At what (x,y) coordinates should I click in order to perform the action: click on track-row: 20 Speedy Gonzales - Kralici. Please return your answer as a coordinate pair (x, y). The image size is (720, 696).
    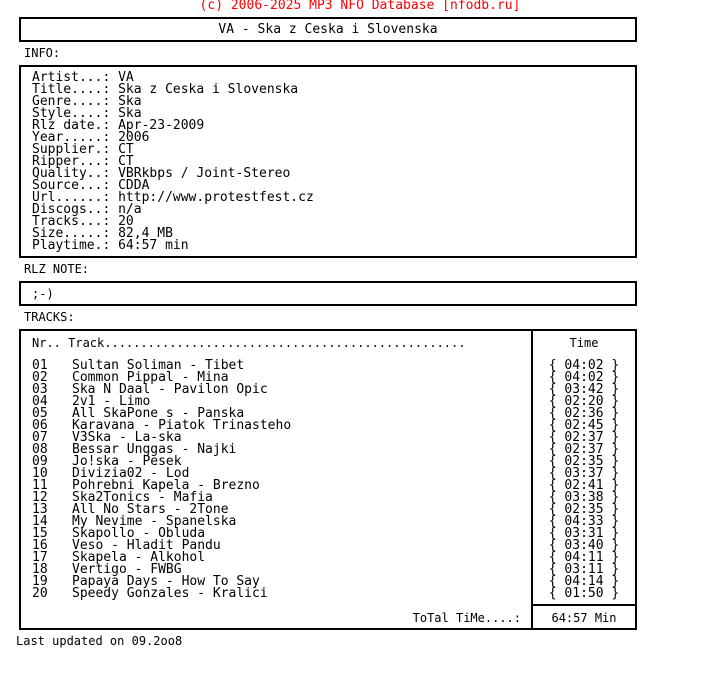
    Looking at the image, I should click on (161, 593).